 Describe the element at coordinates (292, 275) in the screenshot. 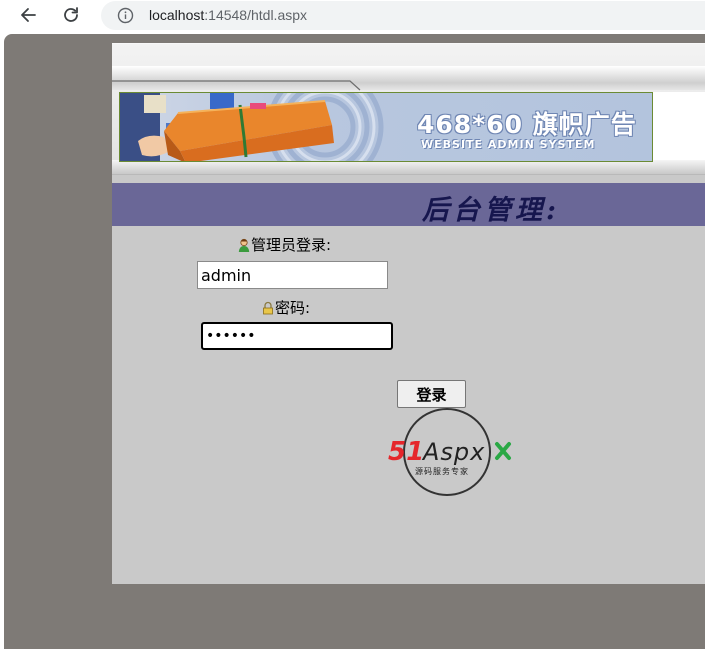

I see `username-input` at that location.